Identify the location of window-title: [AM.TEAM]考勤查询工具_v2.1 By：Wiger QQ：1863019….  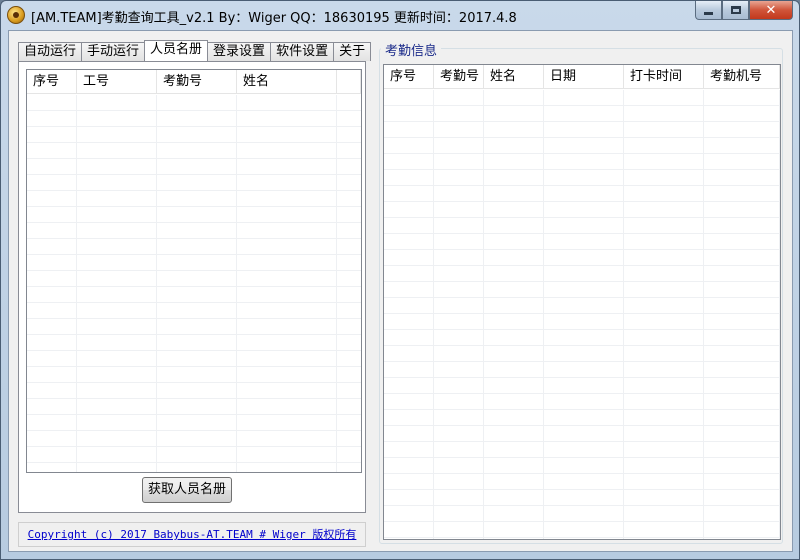
(274, 18).